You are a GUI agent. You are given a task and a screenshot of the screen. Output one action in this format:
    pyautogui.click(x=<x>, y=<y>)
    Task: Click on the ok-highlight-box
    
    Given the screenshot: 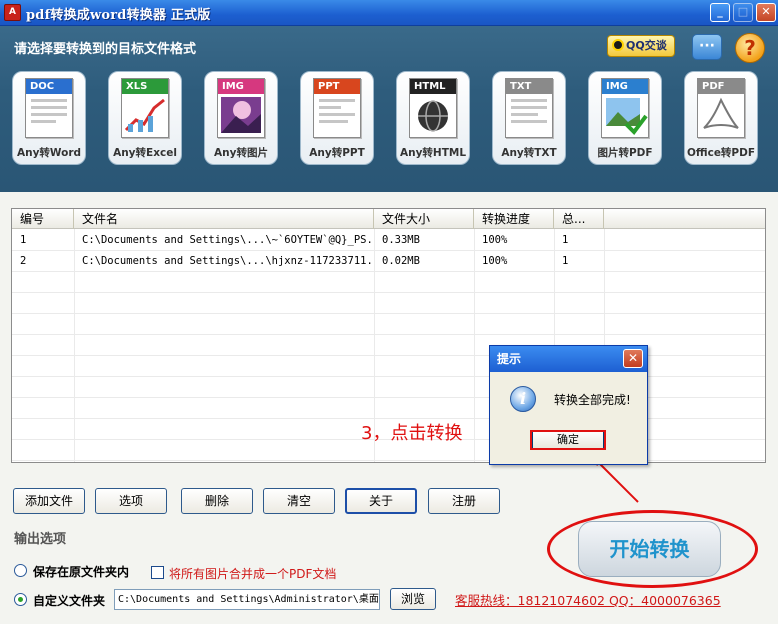 What is the action you would take?
    pyautogui.click(x=568, y=440)
    